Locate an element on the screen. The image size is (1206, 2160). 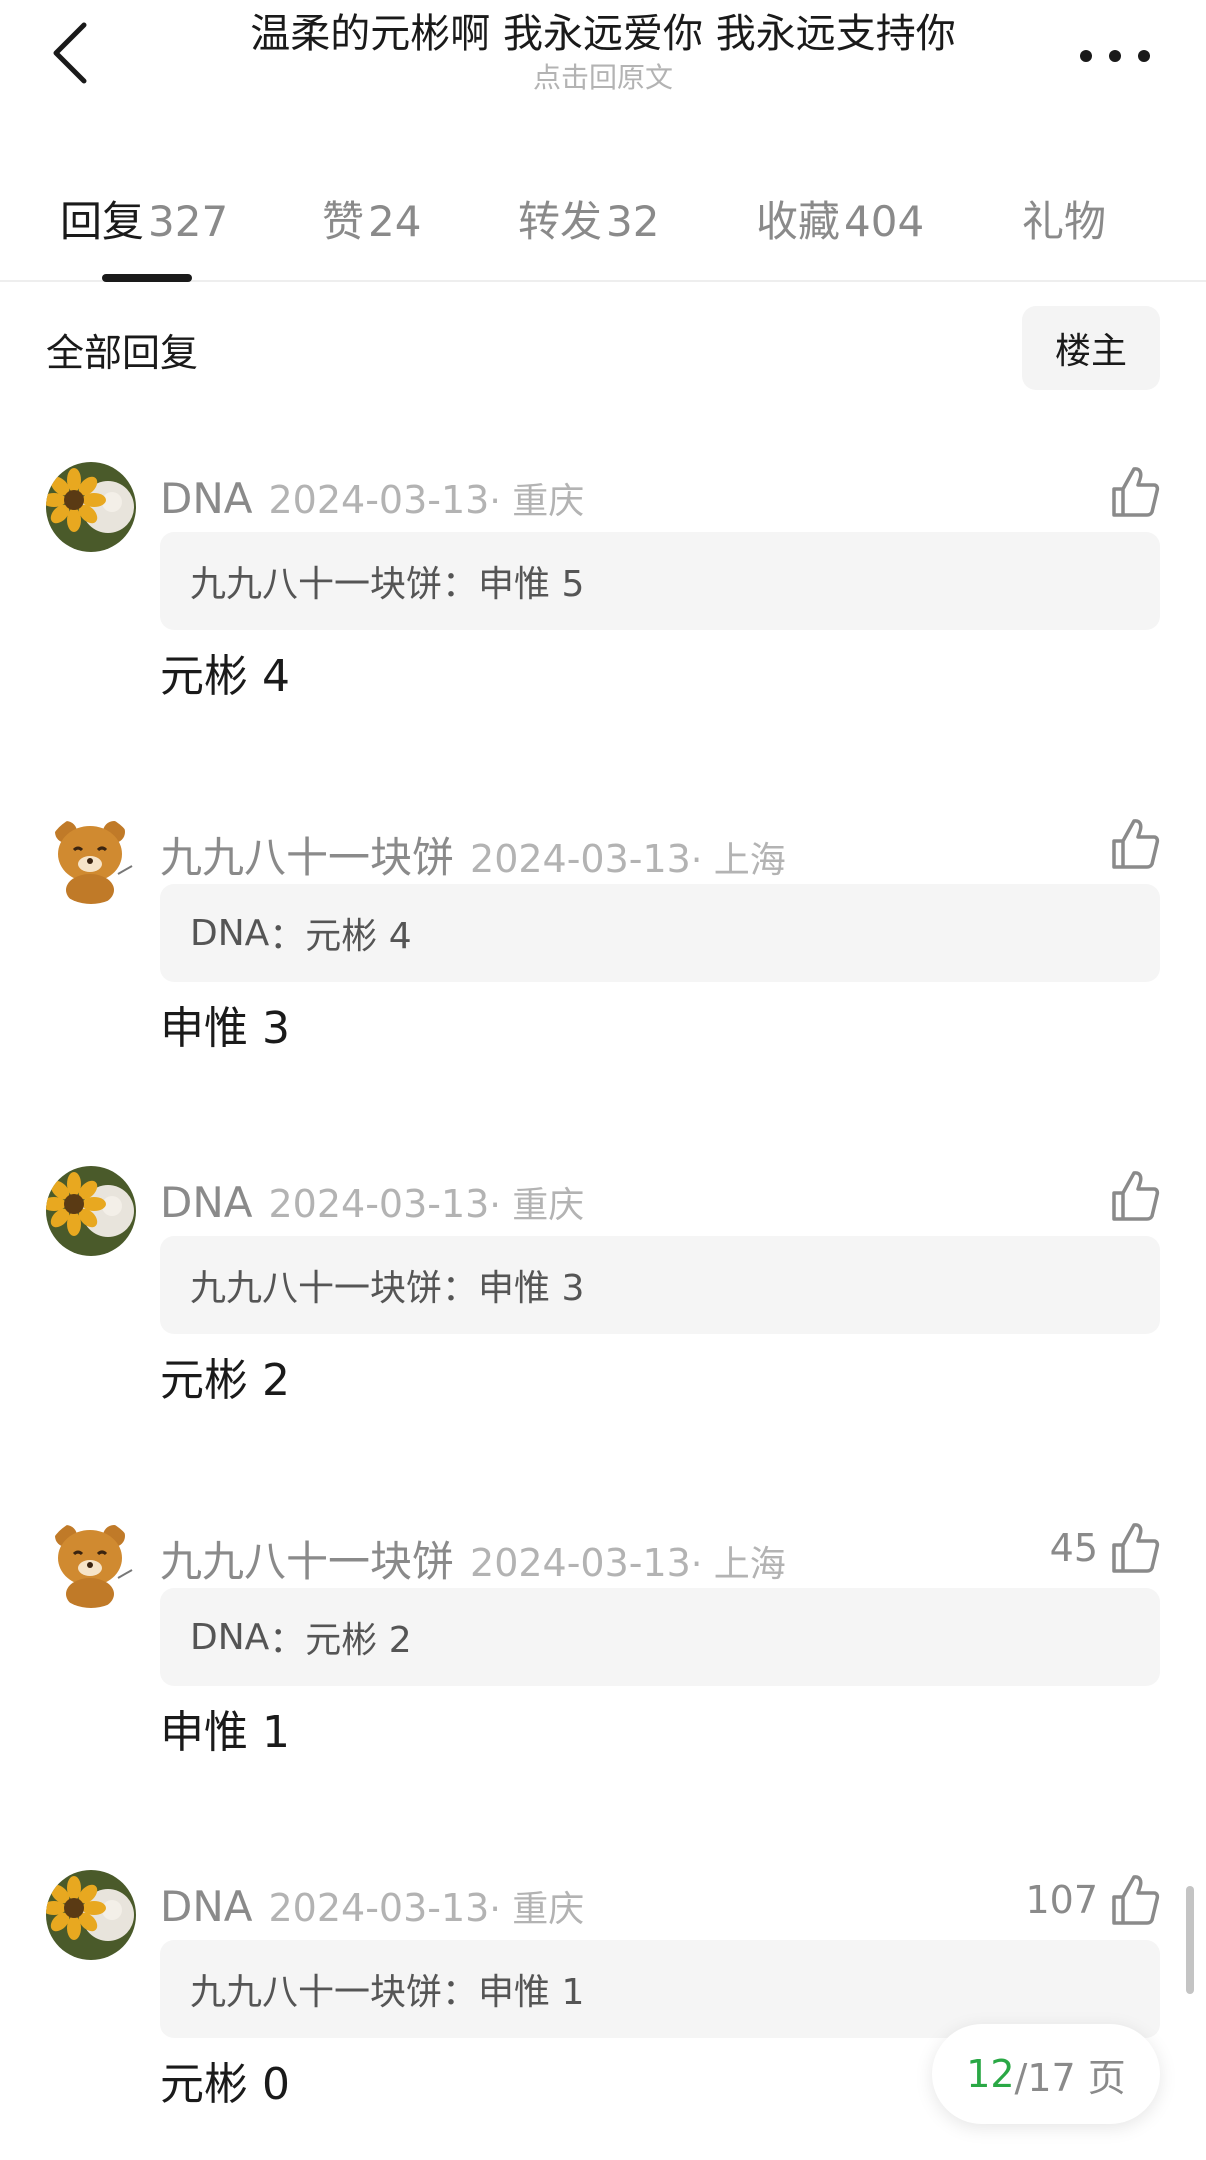
tab-label: 转发 is located at coordinates (560, 221).